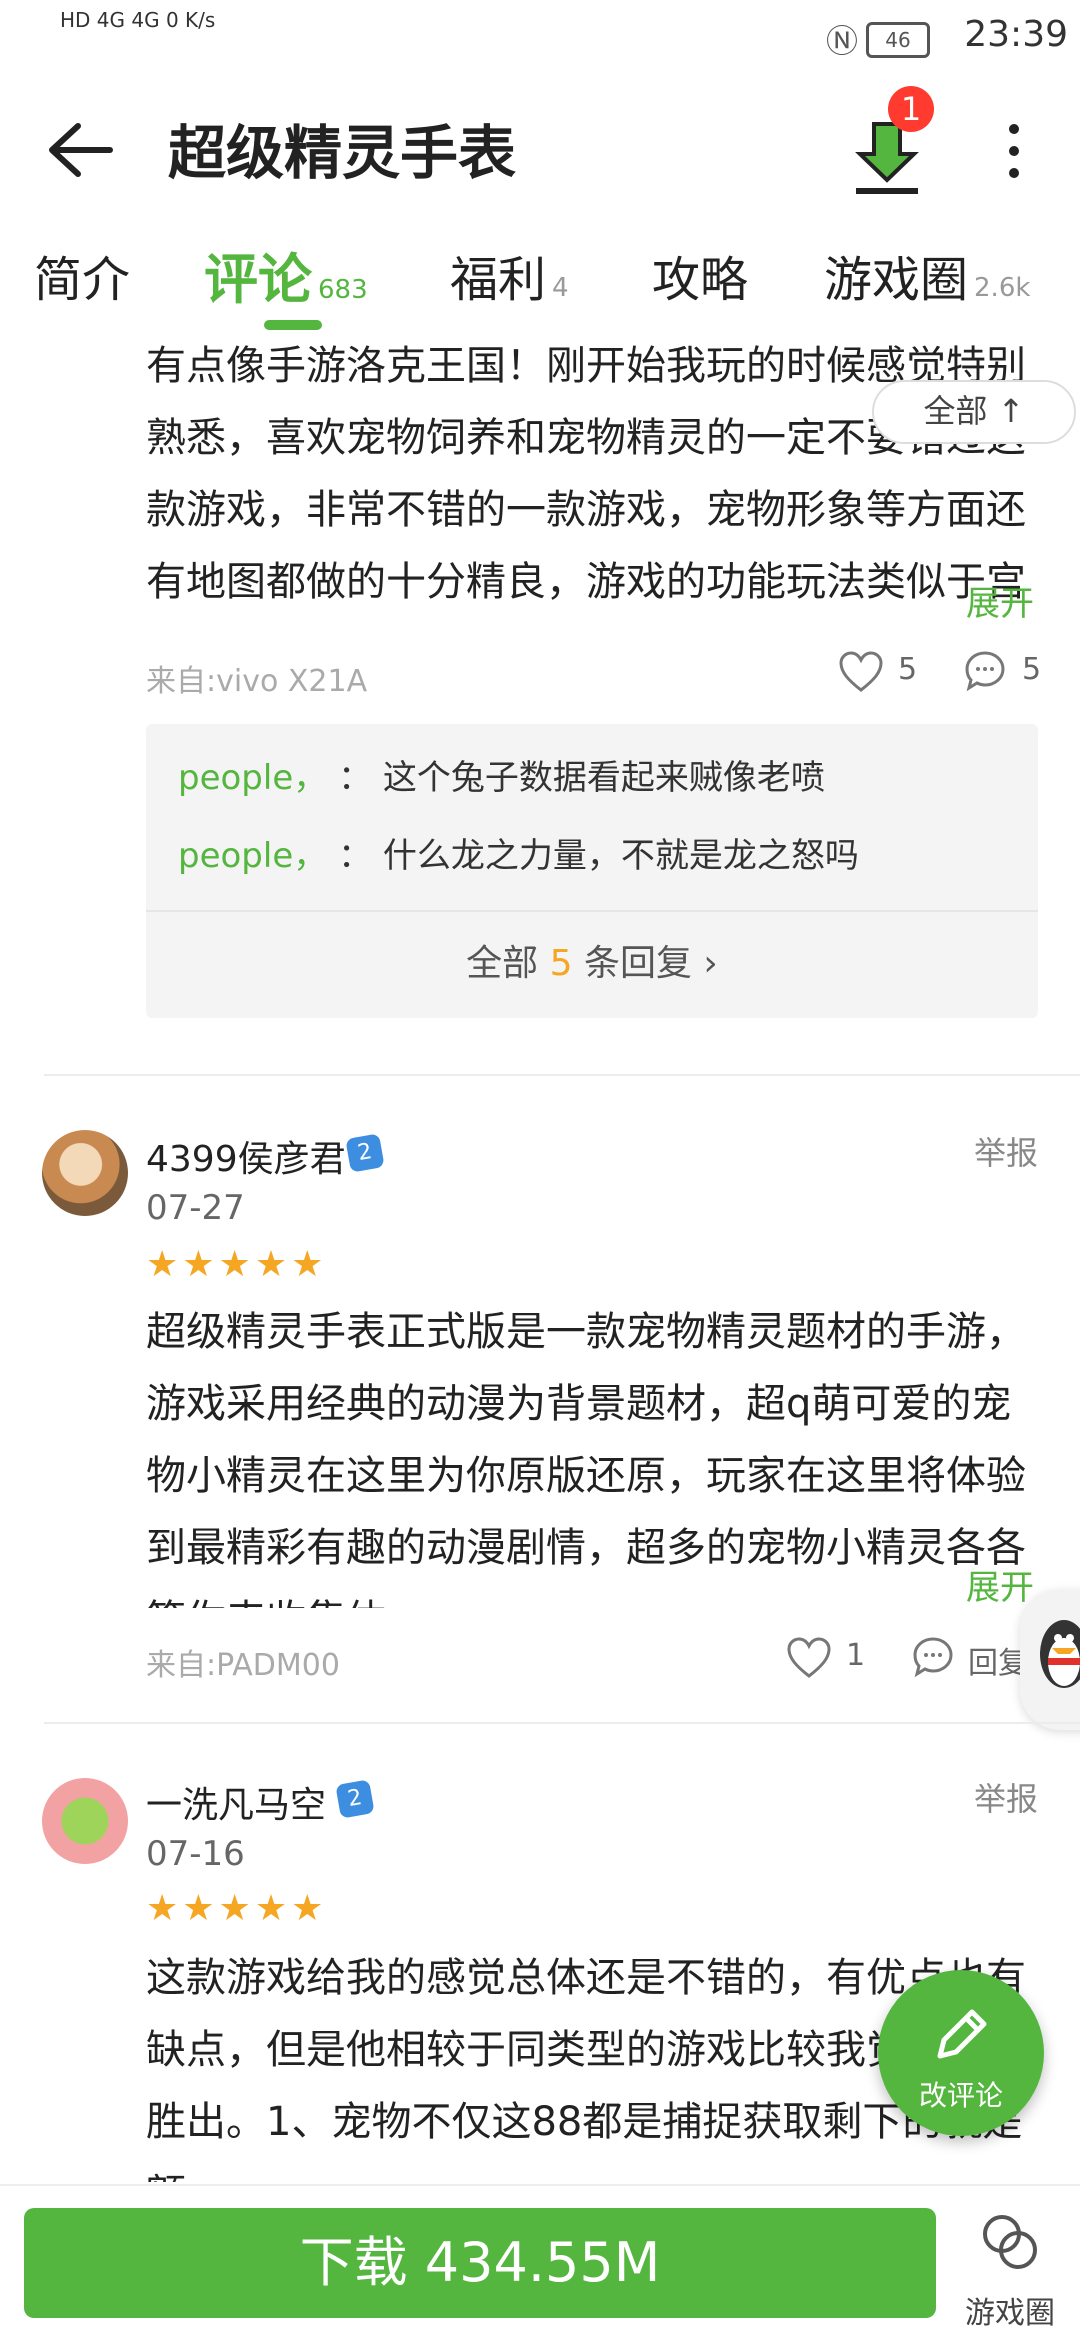 This screenshot has height=2342, width=1080. What do you see at coordinates (342, 153) in the screenshot?
I see `page-title: 超级精灵手表` at bounding box center [342, 153].